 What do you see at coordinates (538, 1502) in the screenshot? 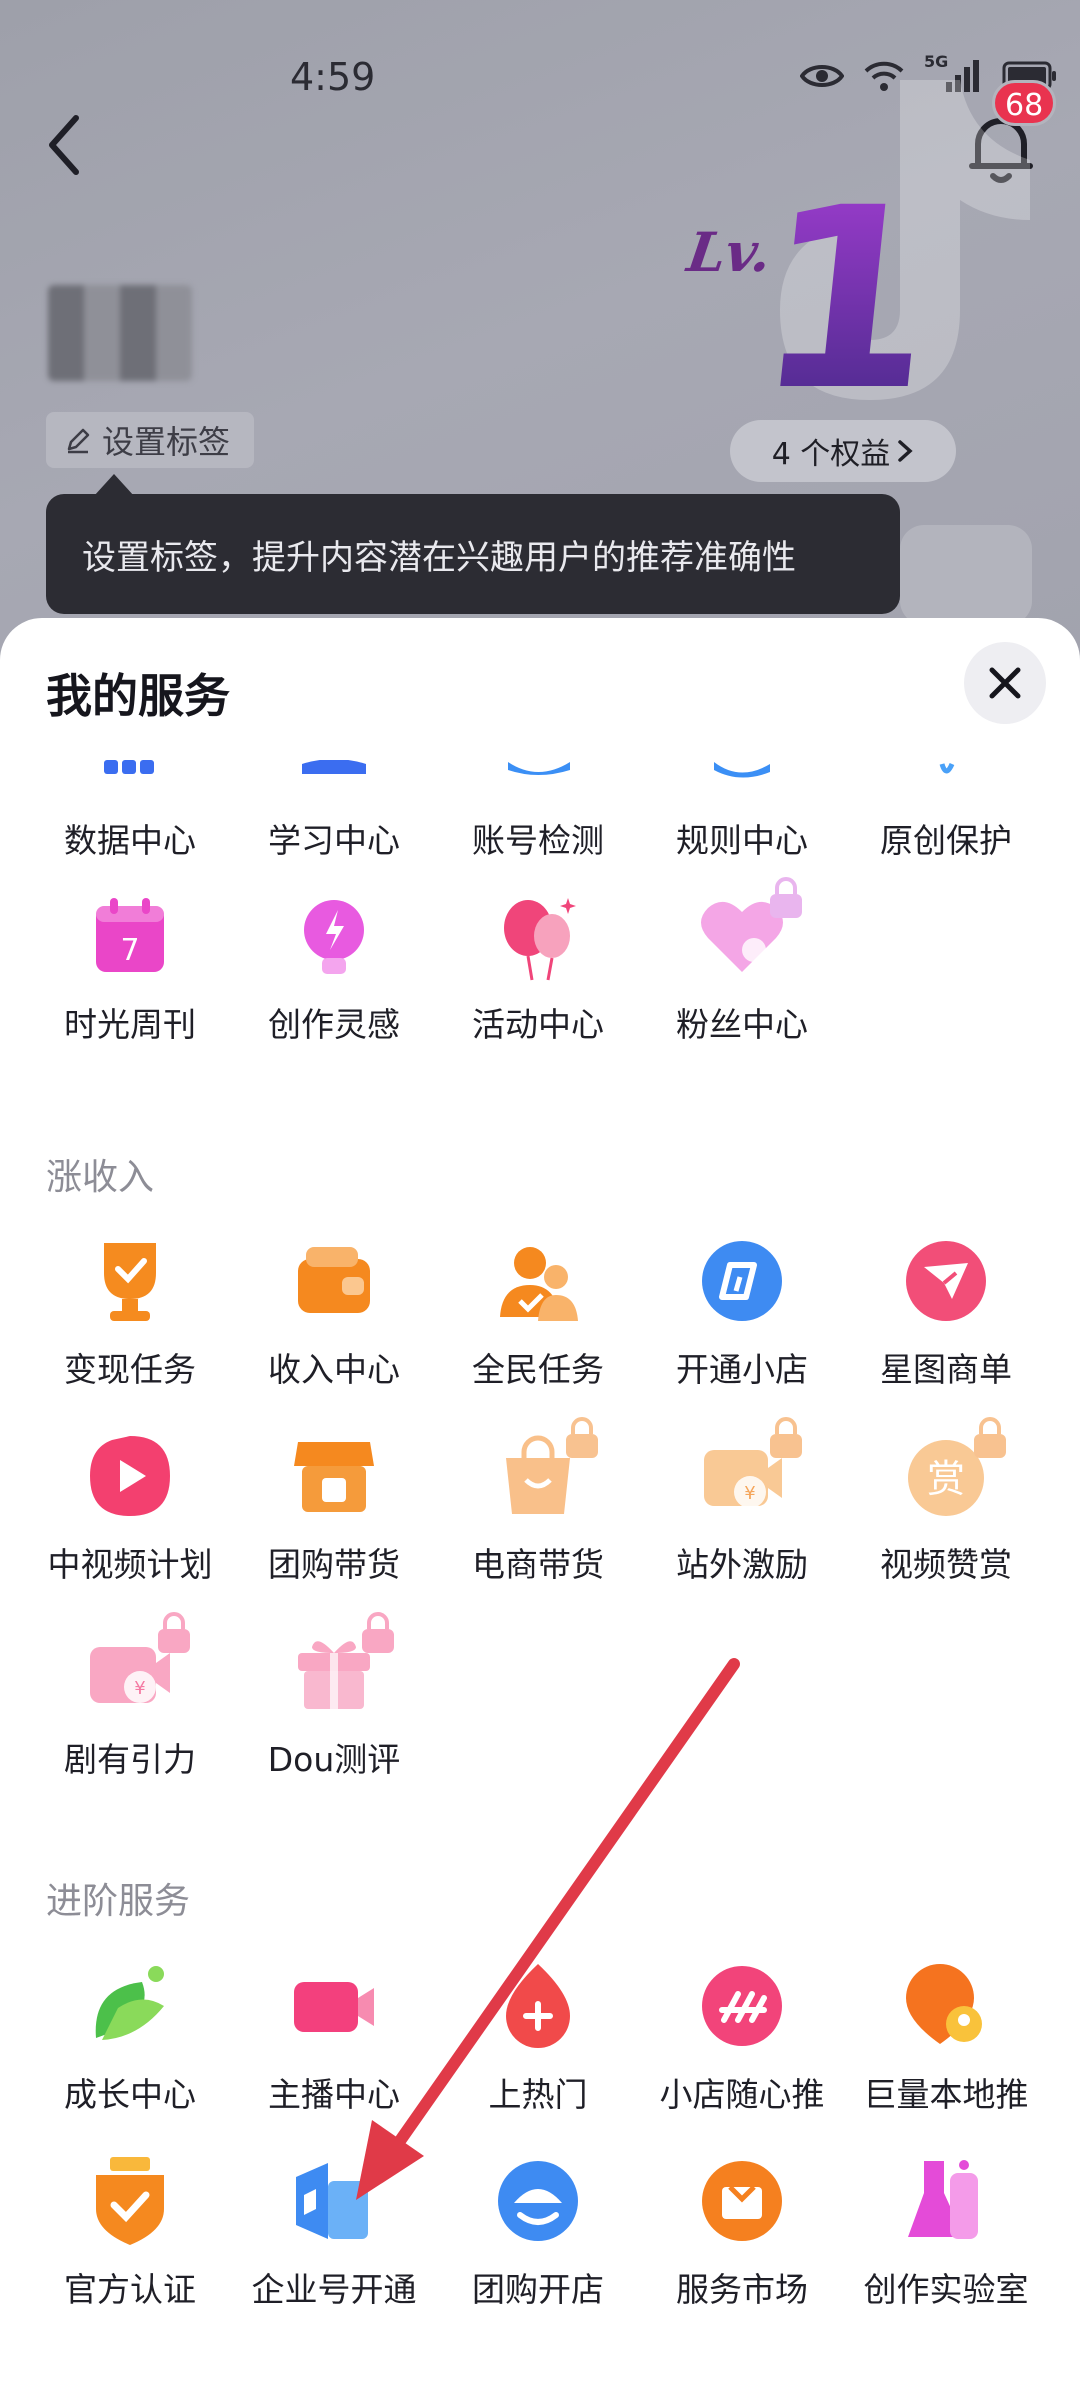
I see `service-ecommerce-sales: 电商带货` at bounding box center [538, 1502].